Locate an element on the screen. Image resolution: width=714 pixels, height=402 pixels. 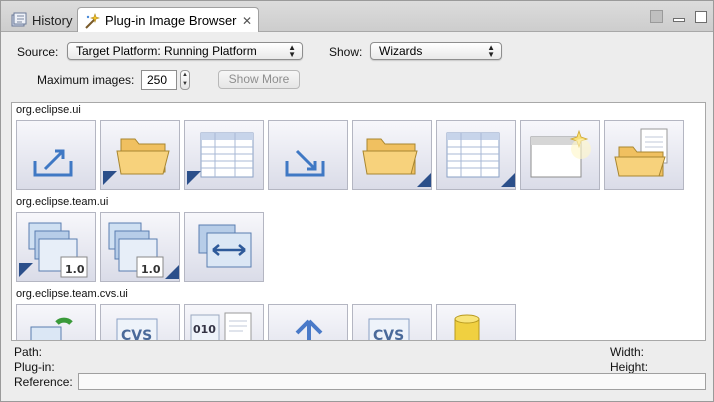
database-icon is located at coordinates (476, 322).